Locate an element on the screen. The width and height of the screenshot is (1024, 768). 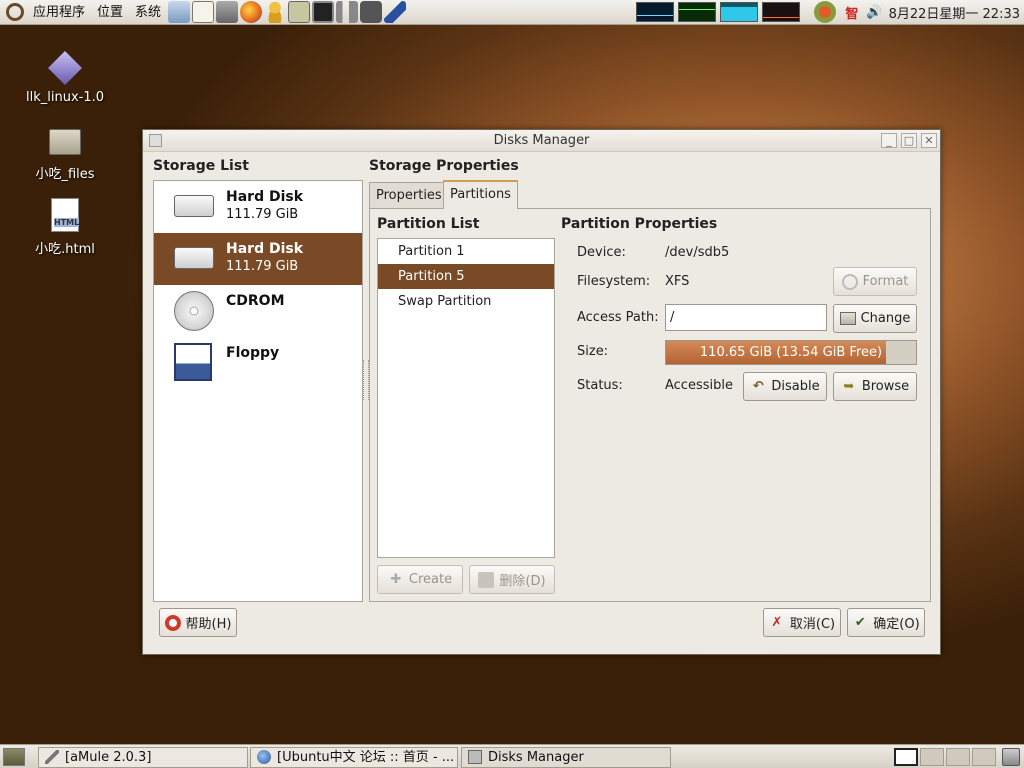
create-button: ✚ Create is located at coordinates (420, 579).